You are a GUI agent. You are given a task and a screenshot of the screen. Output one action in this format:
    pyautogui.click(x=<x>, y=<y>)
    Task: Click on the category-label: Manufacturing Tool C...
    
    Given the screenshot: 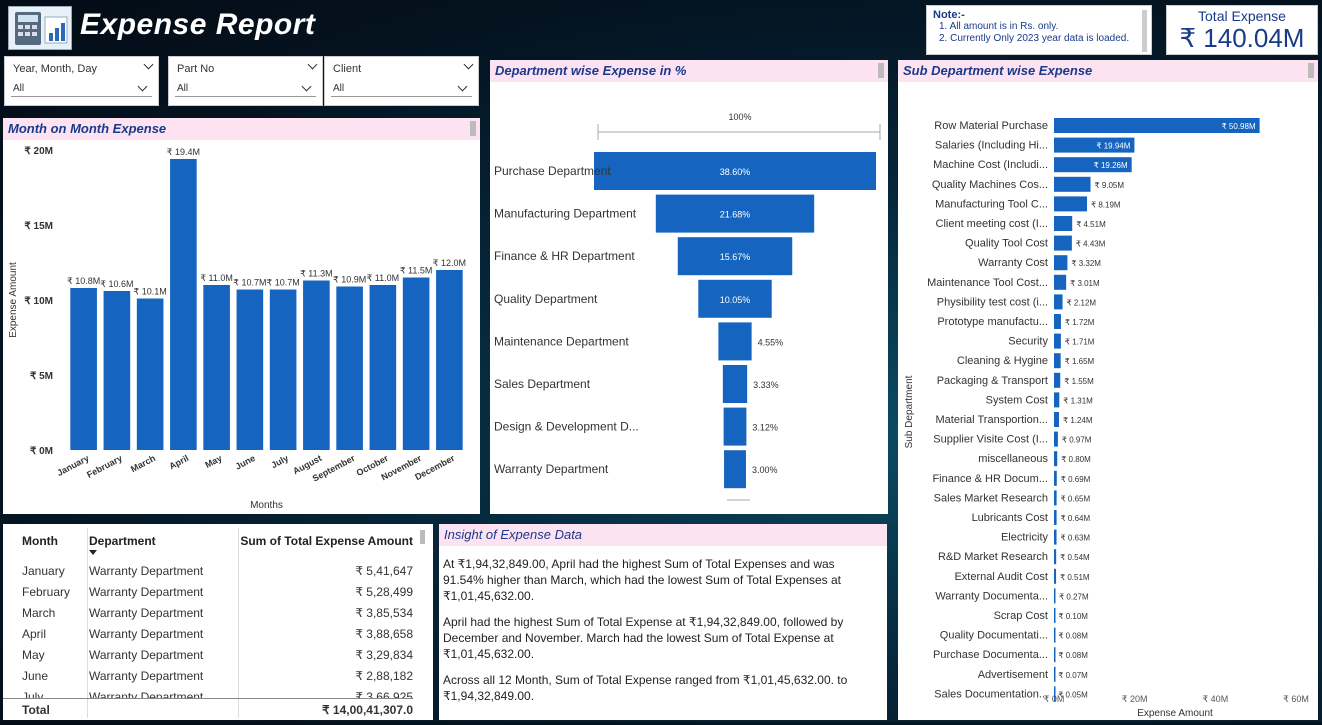 What is the action you would take?
    pyautogui.click(x=991, y=204)
    